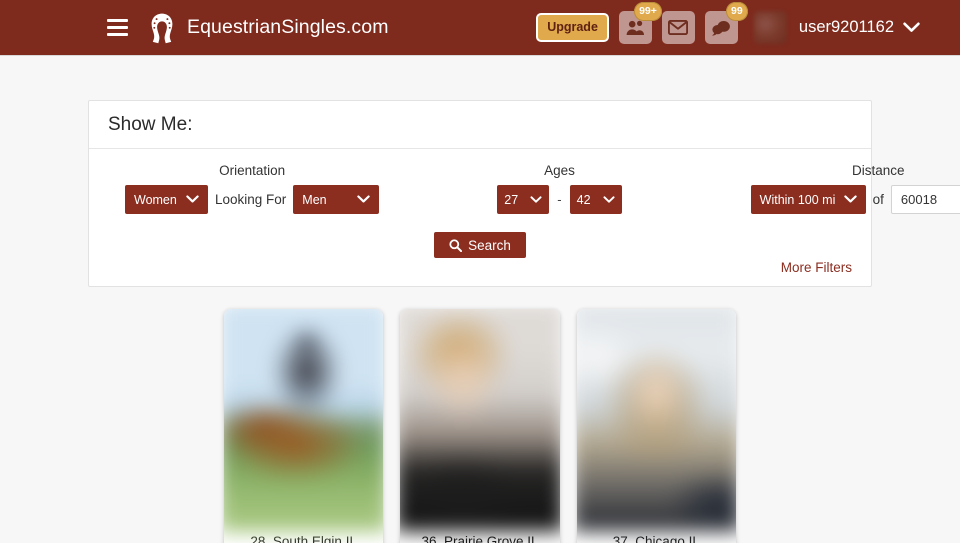 The height and width of the screenshot is (543, 960). What do you see at coordinates (878, 199) in the screenshot?
I see `of-label: of` at bounding box center [878, 199].